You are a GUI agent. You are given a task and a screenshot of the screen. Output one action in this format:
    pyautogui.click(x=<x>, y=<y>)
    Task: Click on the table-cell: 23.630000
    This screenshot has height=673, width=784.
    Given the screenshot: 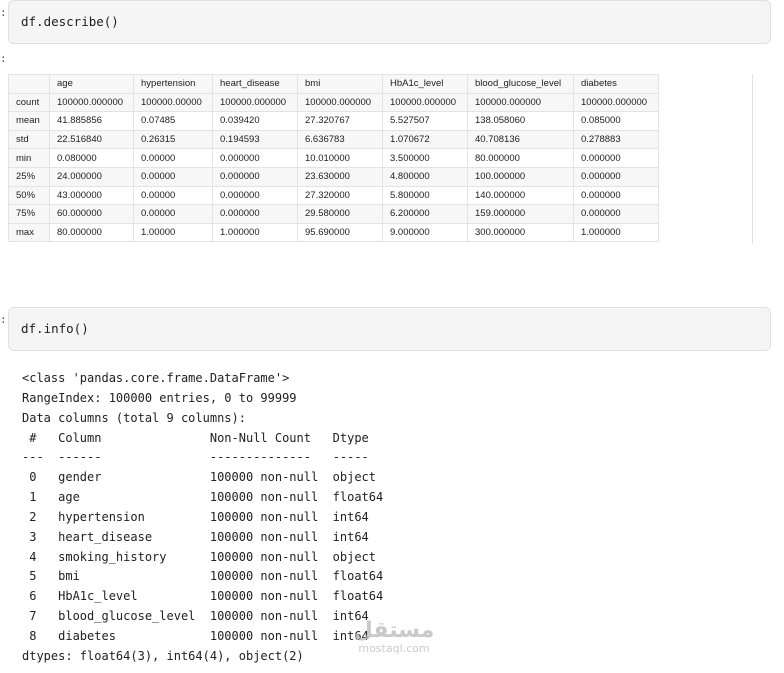 What is the action you would take?
    pyautogui.click(x=340, y=176)
    